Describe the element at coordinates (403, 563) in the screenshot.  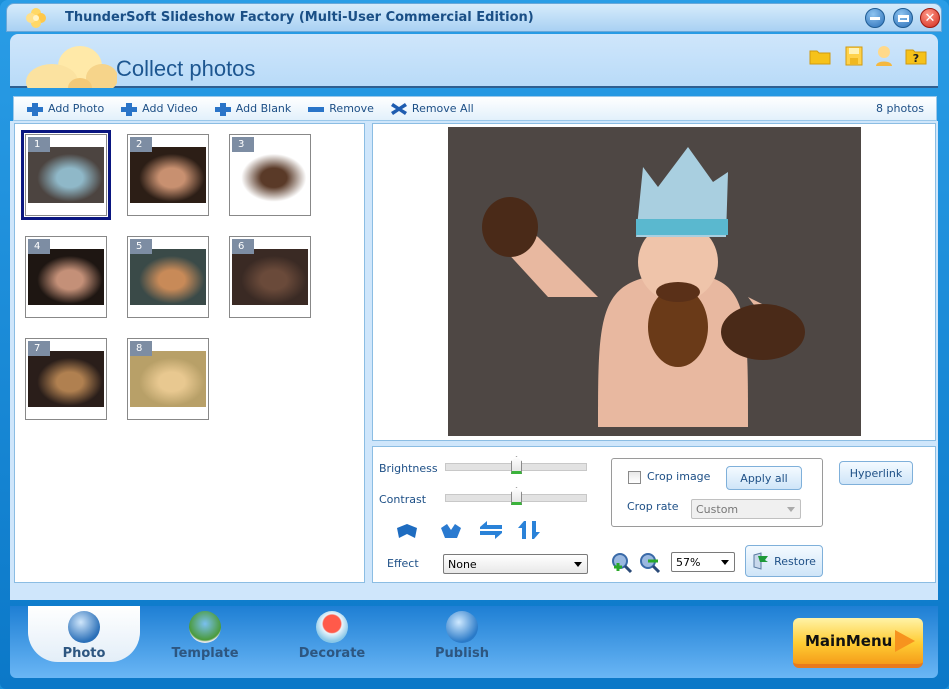
I see `effect-label: Effect` at that location.